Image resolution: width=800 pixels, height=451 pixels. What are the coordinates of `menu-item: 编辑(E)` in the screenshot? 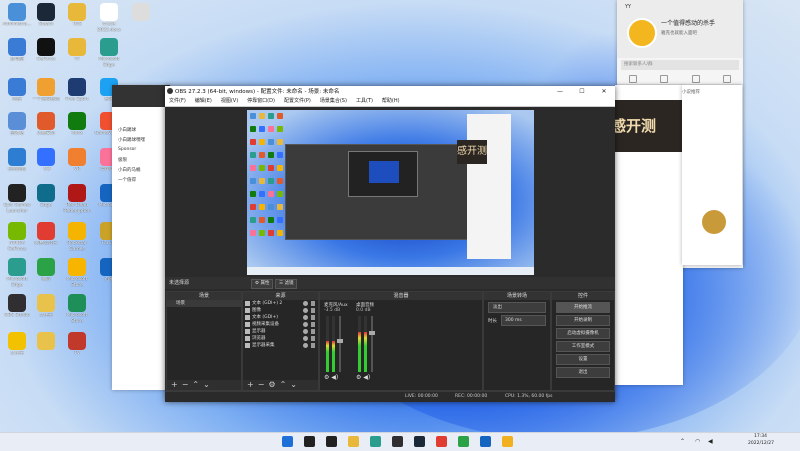 It's located at (203, 101).